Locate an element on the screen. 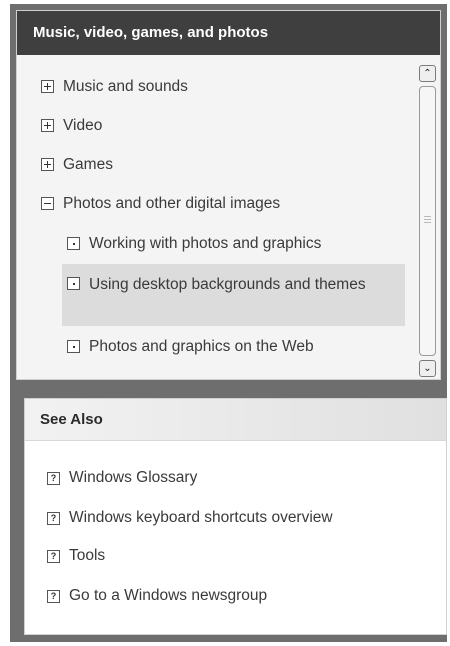 This screenshot has width=450, height=646. tree-item-video: Video is located at coordinates (71, 125).